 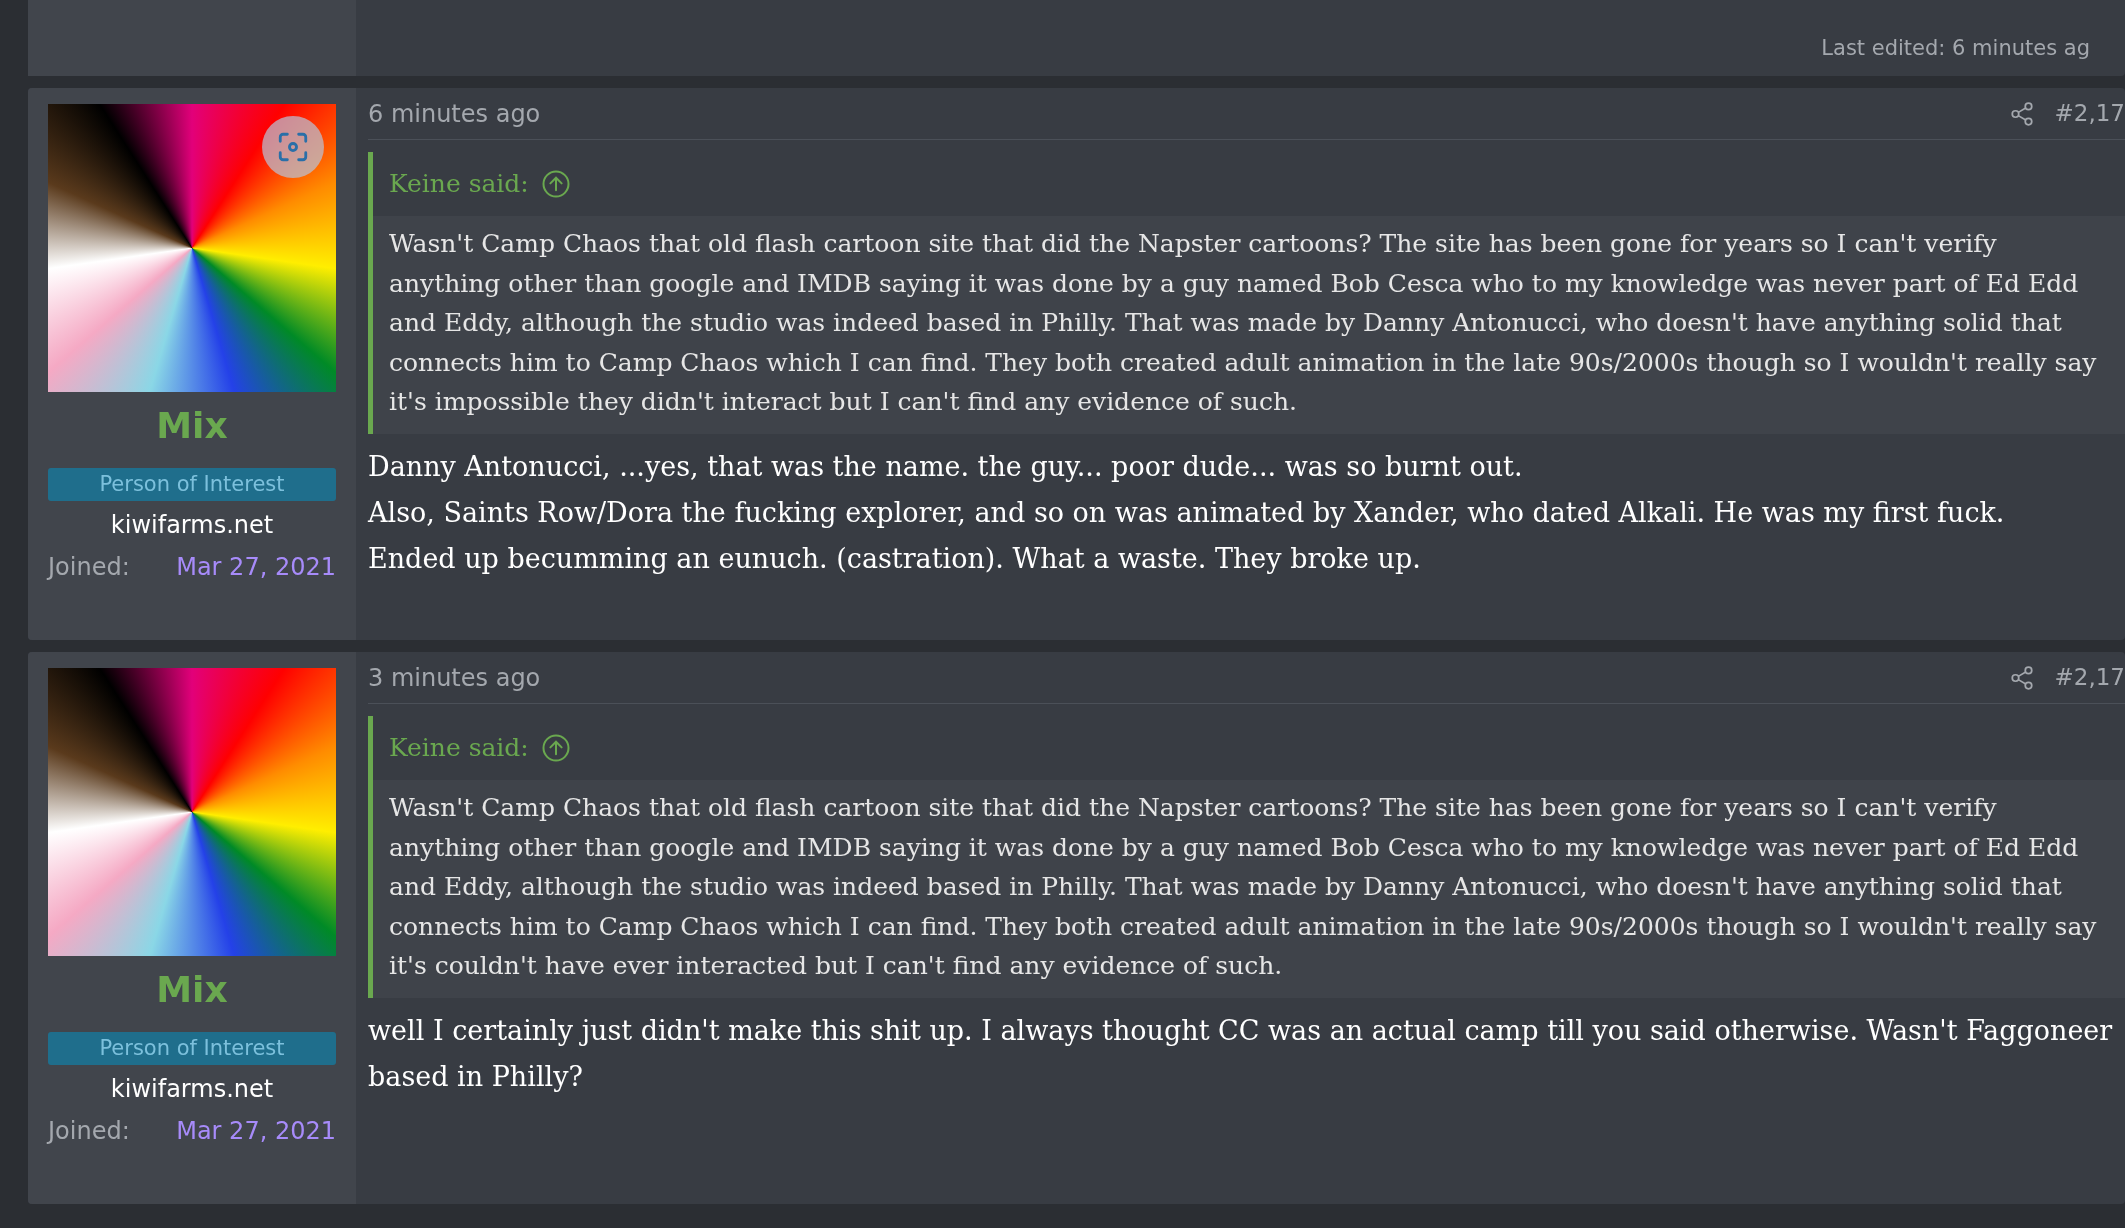 I want to click on quote-text: Wasn't Camp Chaos that old flash cartoon site that did the Napster cartoons? The site has been gone for years so I can't verify anything other than google and IMDB saying it was done by a guy named Bob Cesca who to my knowledge was never part of Ed Edd and Eddy, although the studio was indeed based in Philly. That was made by Danny Antonucci, who doesn't have anything solid that connects him to Camp Chaos which I can find. They both created adult animation in the late 90s/2000s though so I wouldn't really say it's impossible they didn't interact but I can't find any evidence of such., so click(x=1243, y=323).